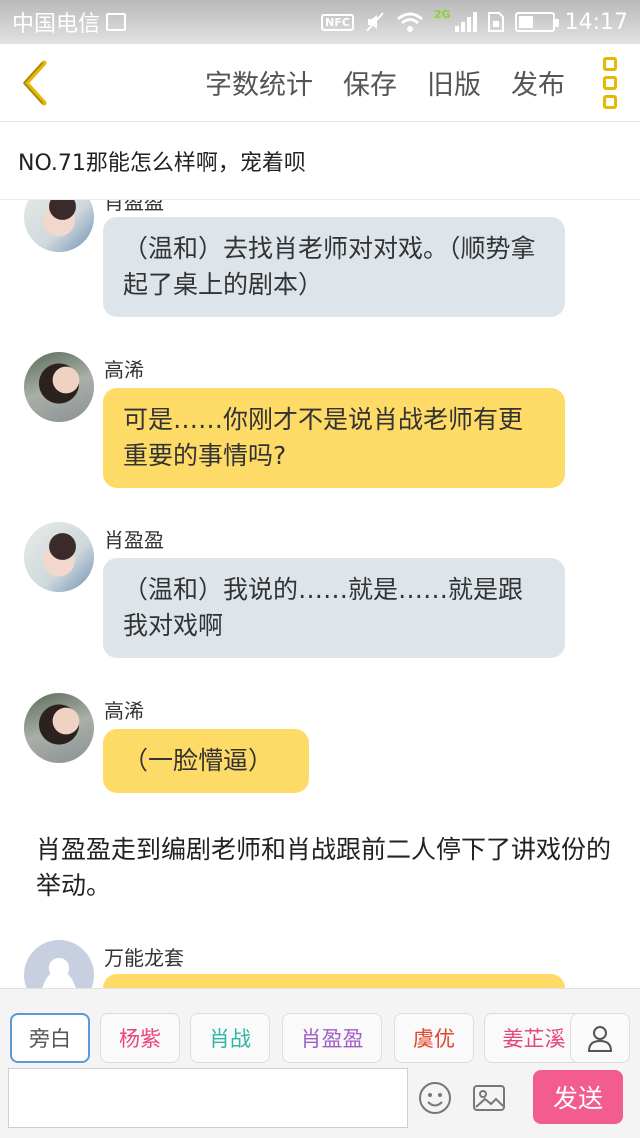 Image resolution: width=640 pixels, height=1138 pixels. Describe the element at coordinates (610, 83) in the screenshot. I see `menu-dots-icon` at that location.